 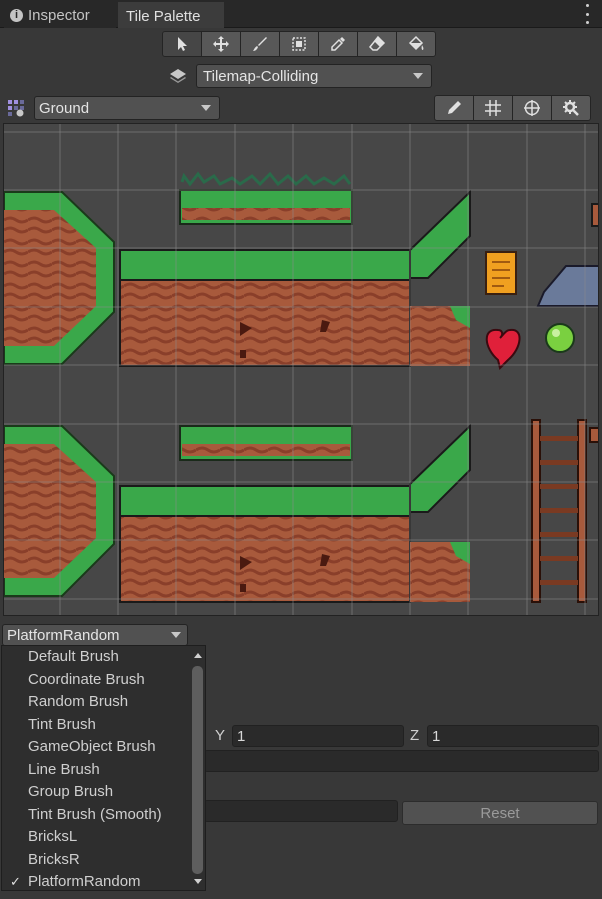 I want to click on palette-edit-tools, so click(x=514, y=108).